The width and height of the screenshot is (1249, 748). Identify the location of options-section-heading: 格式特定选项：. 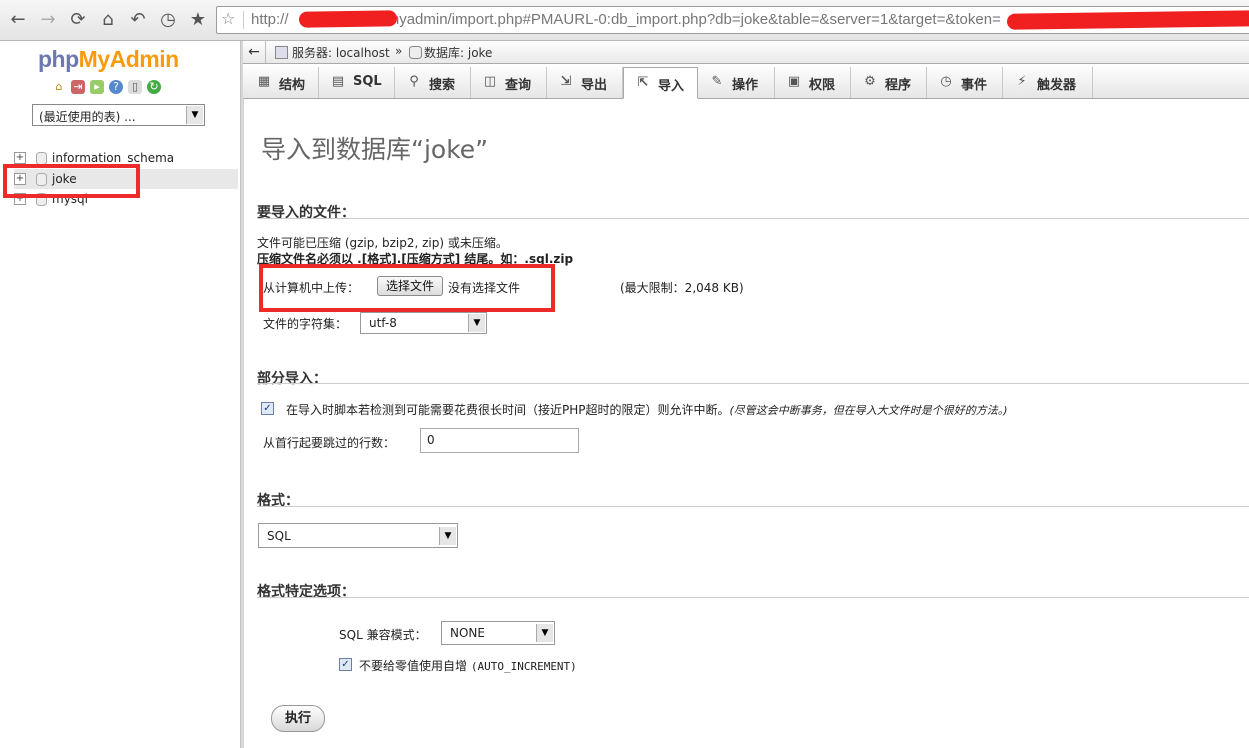
(306, 592).